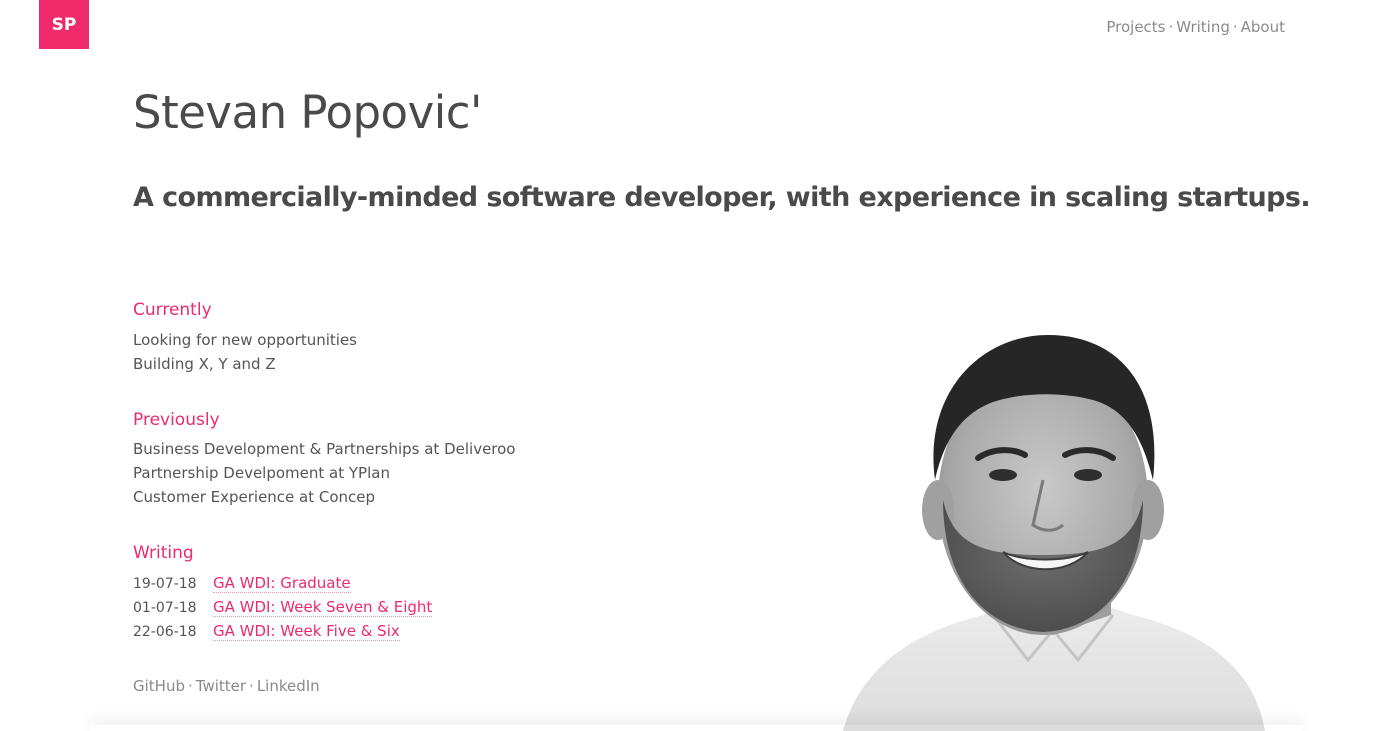  What do you see at coordinates (163, 553) in the screenshot?
I see `writing-heading: Writing` at bounding box center [163, 553].